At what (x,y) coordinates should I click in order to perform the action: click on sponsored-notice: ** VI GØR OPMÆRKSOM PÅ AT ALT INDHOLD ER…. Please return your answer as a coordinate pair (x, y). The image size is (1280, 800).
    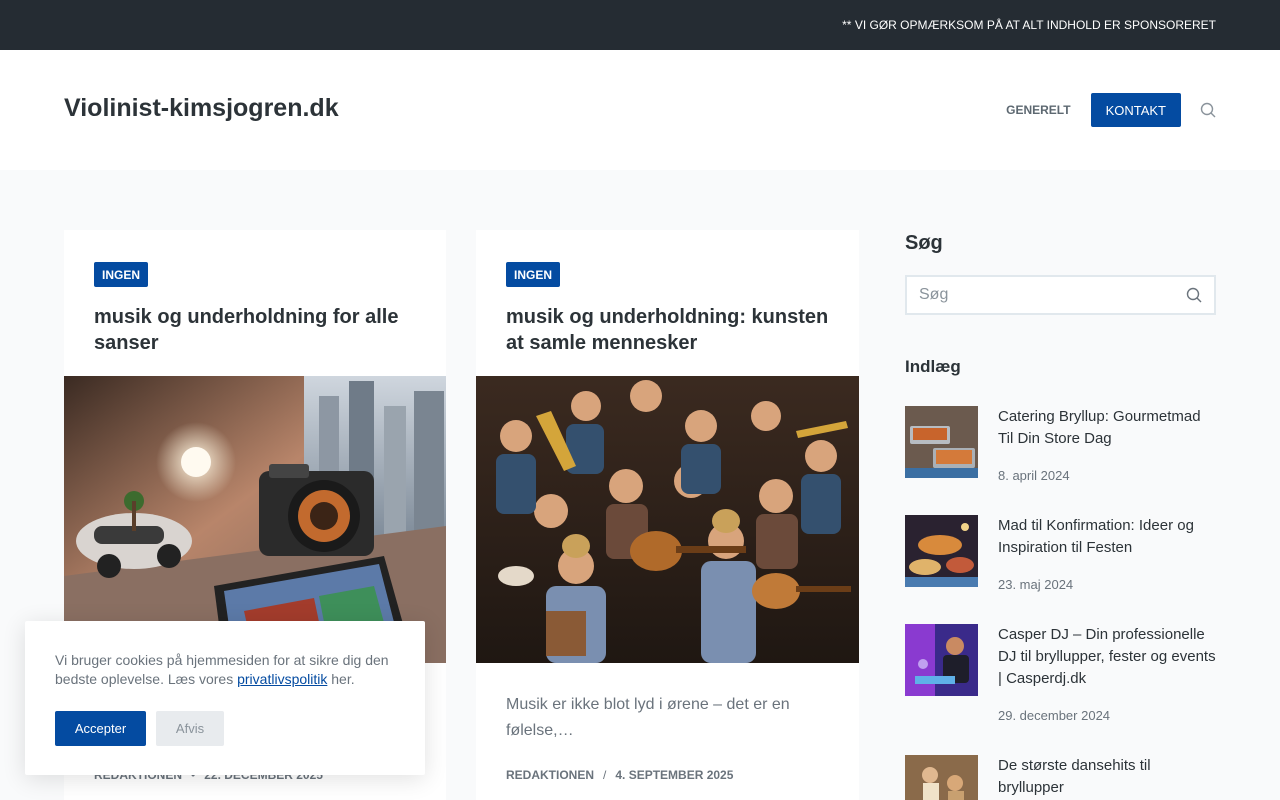
    Looking at the image, I should click on (1029, 25).